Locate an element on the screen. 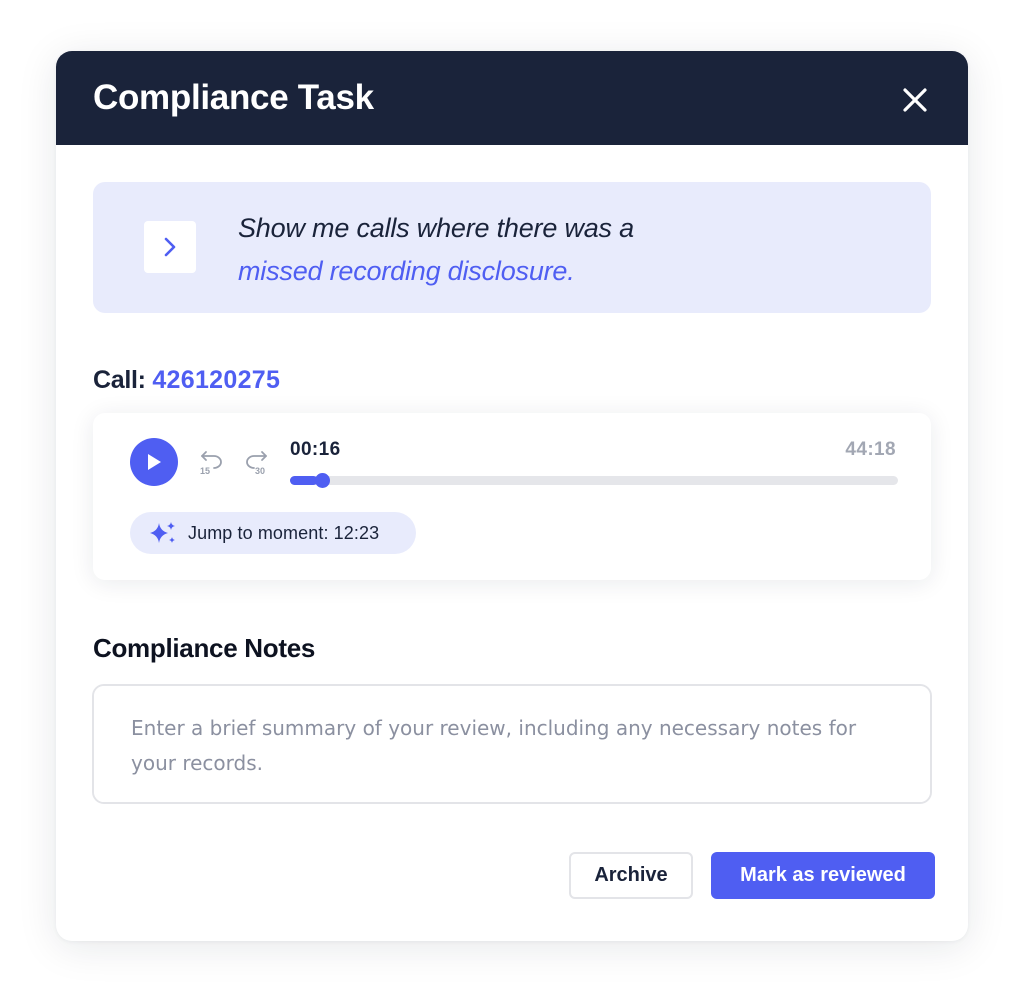 The height and width of the screenshot is (1001, 1024). progress-bar is located at coordinates (594, 480).